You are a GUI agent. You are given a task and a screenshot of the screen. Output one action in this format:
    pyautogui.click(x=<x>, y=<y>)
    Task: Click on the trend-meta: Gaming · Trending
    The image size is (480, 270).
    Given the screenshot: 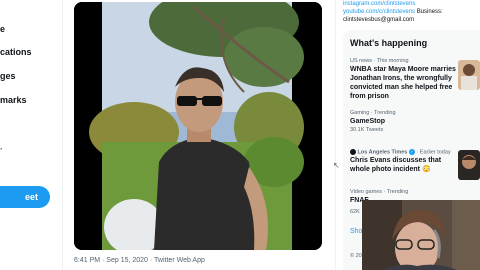 What is the action you would take?
    pyautogui.click(x=373, y=113)
    